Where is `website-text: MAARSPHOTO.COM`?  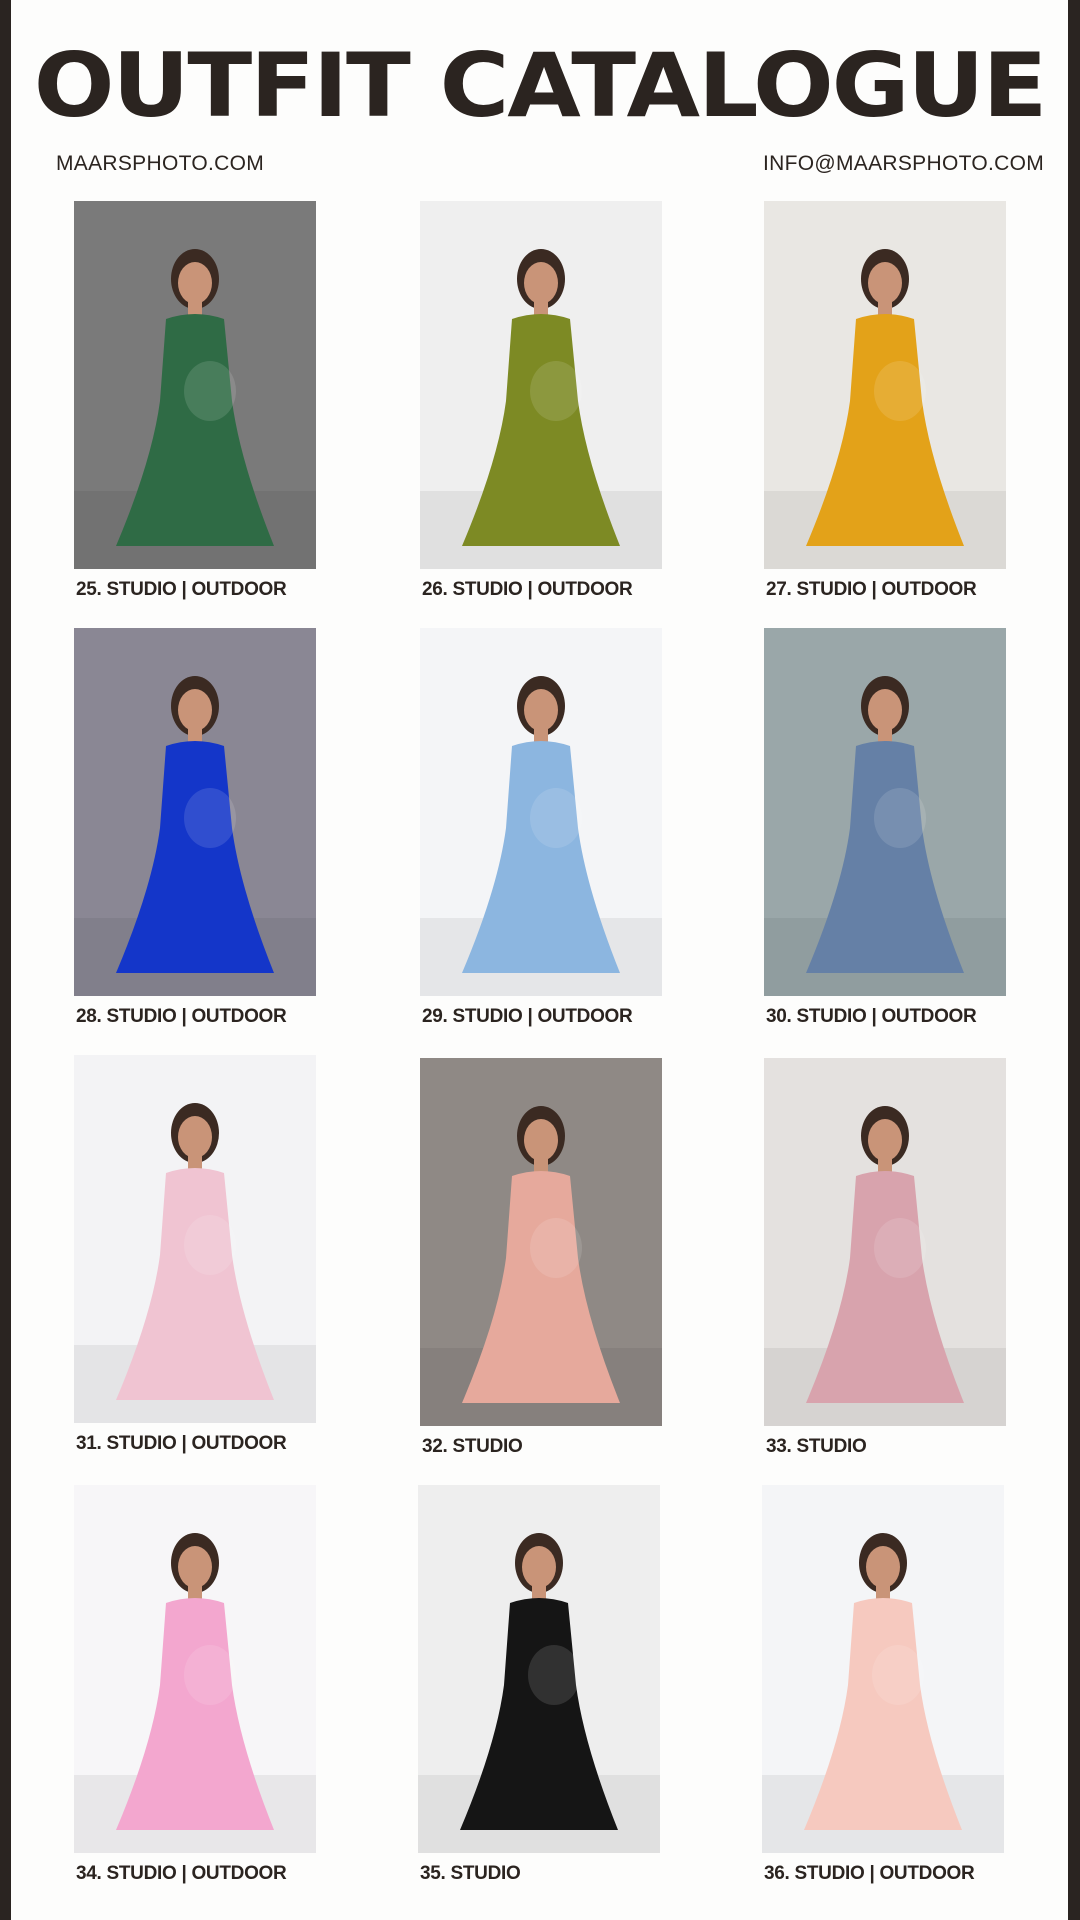
website-text: MAARSPHOTO.COM is located at coordinates (160, 163).